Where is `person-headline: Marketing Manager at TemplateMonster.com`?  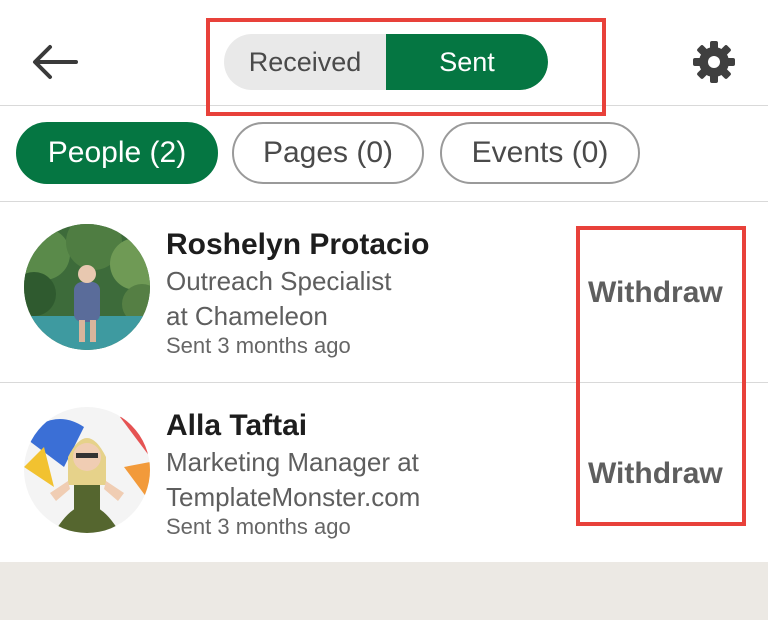
person-headline: Marketing Manager at TemplateMonster.com is located at coordinates (366, 480).